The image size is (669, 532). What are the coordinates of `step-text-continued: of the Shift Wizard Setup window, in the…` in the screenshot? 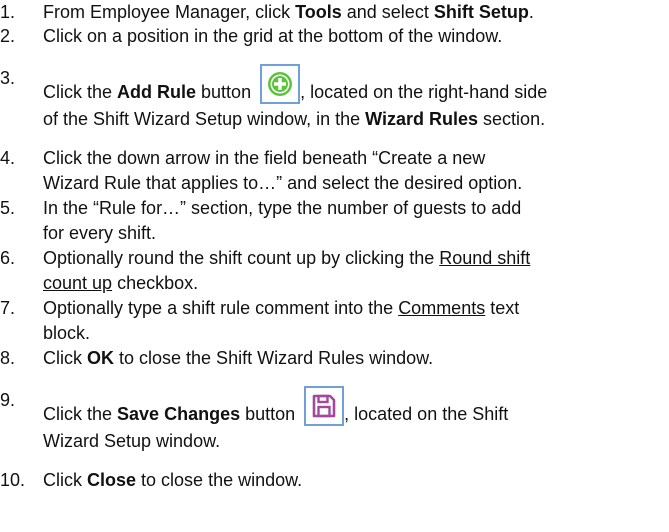 It's located at (294, 119).